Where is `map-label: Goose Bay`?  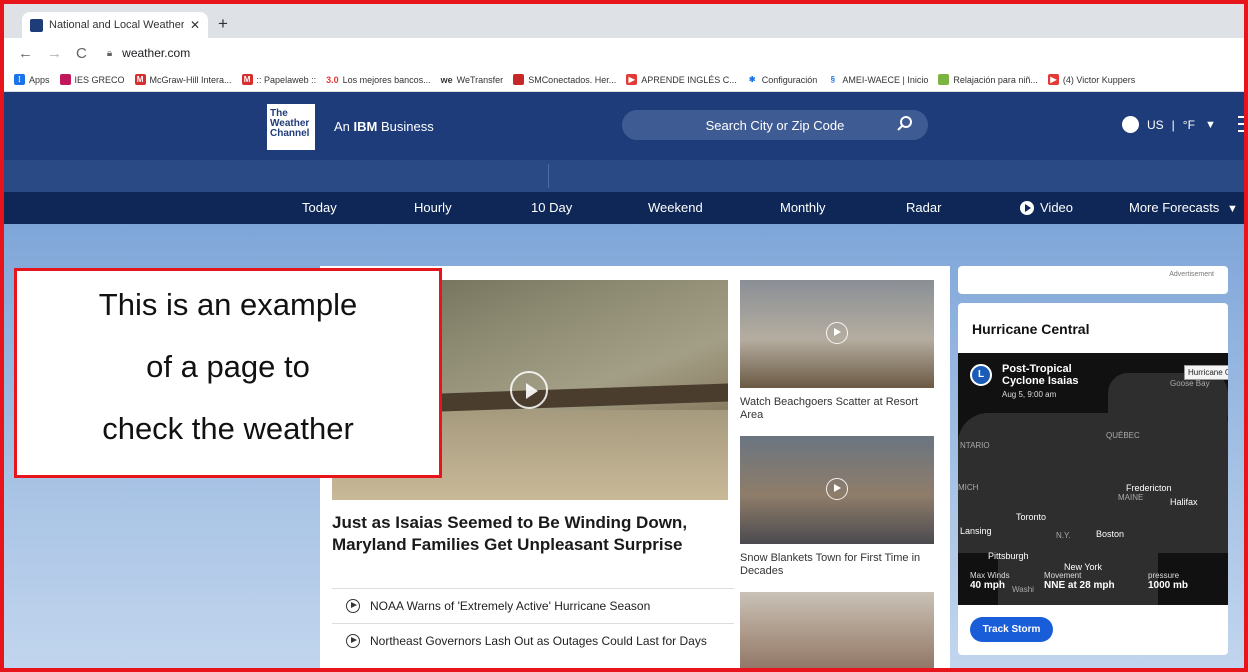
map-label: Goose Bay is located at coordinates (1190, 383).